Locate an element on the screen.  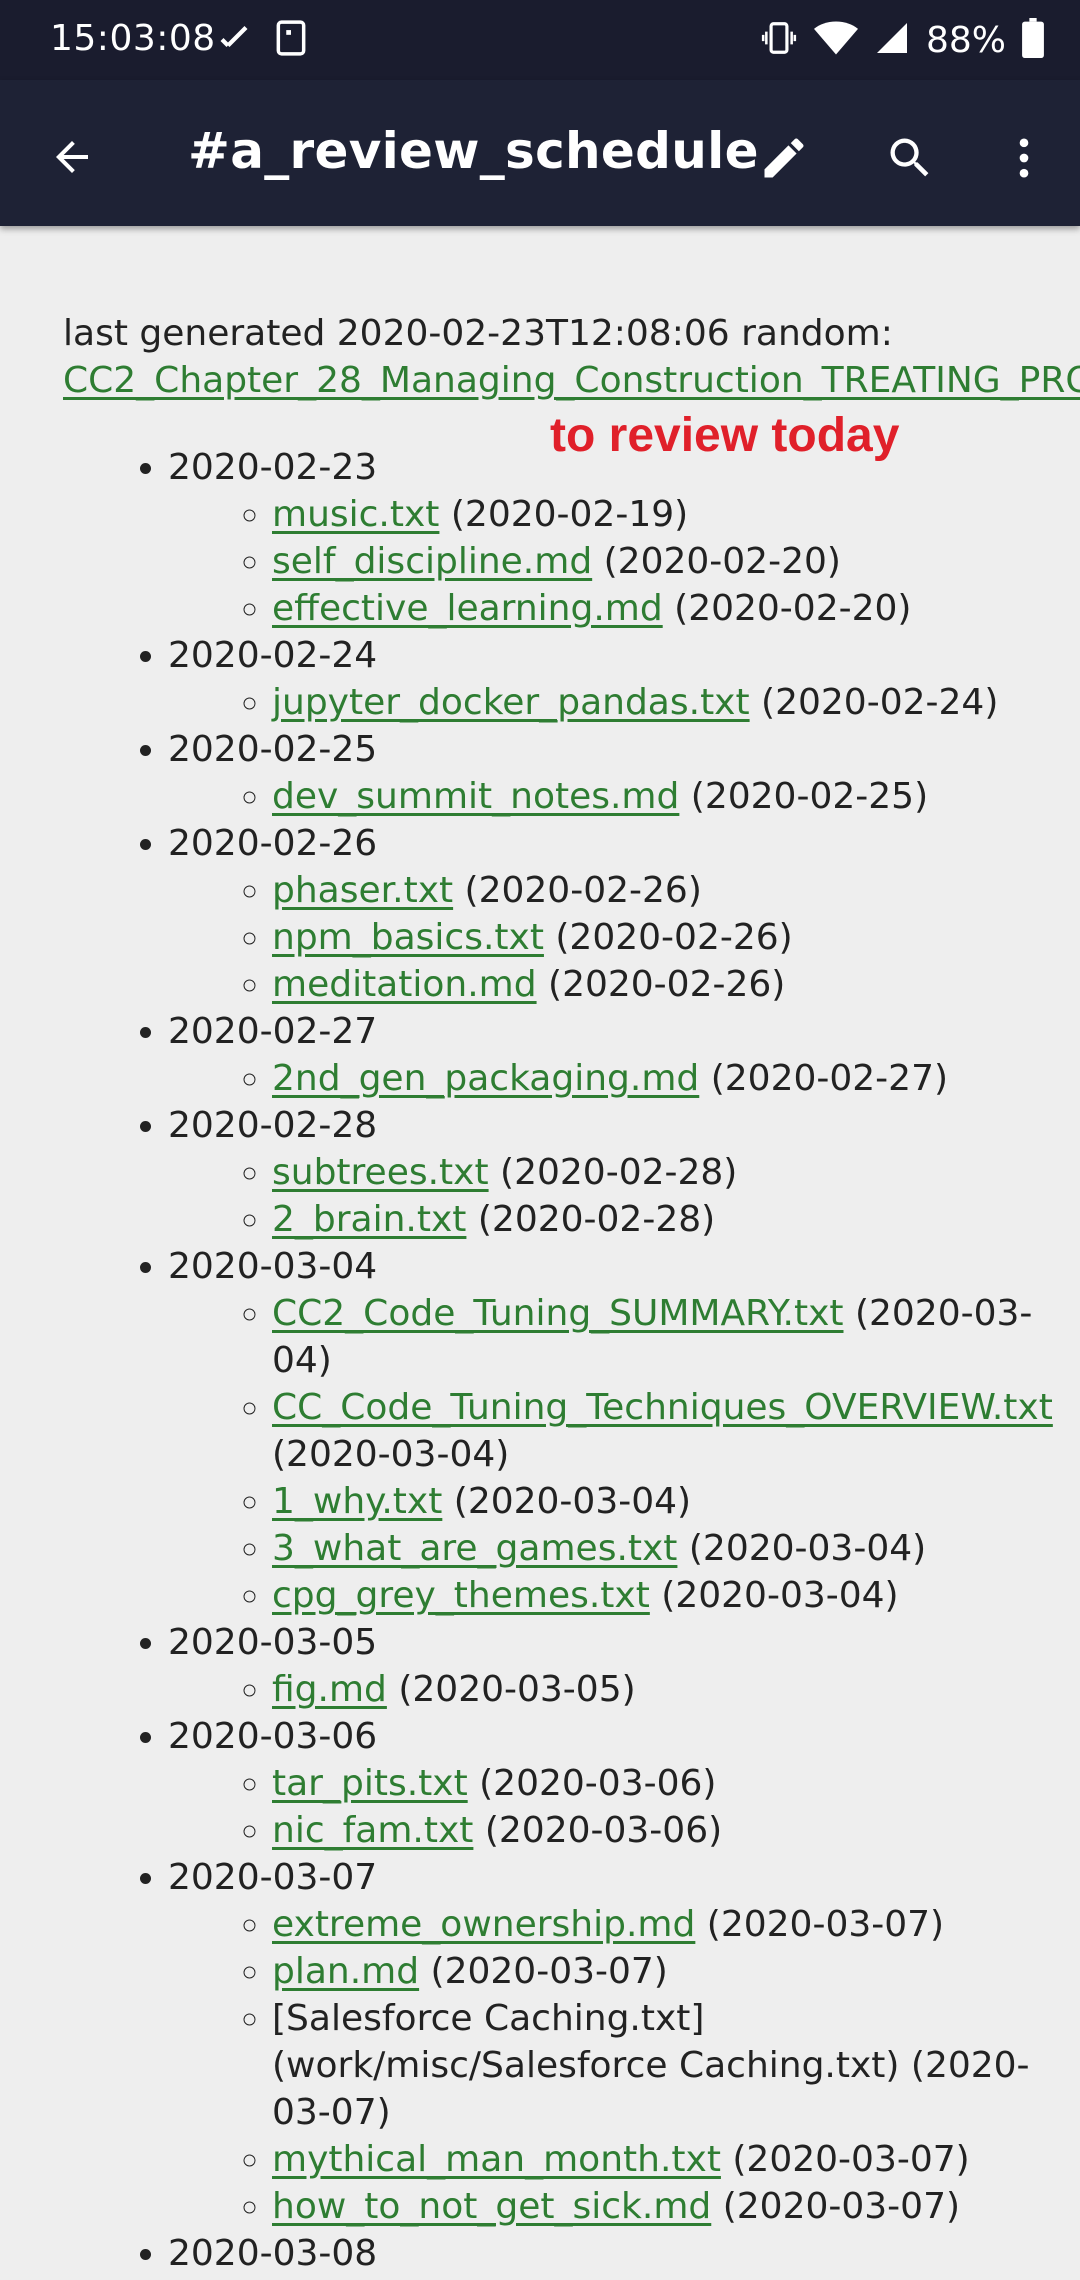
file-link: jupyter_docker_pandas.txt is located at coordinates (511, 702).